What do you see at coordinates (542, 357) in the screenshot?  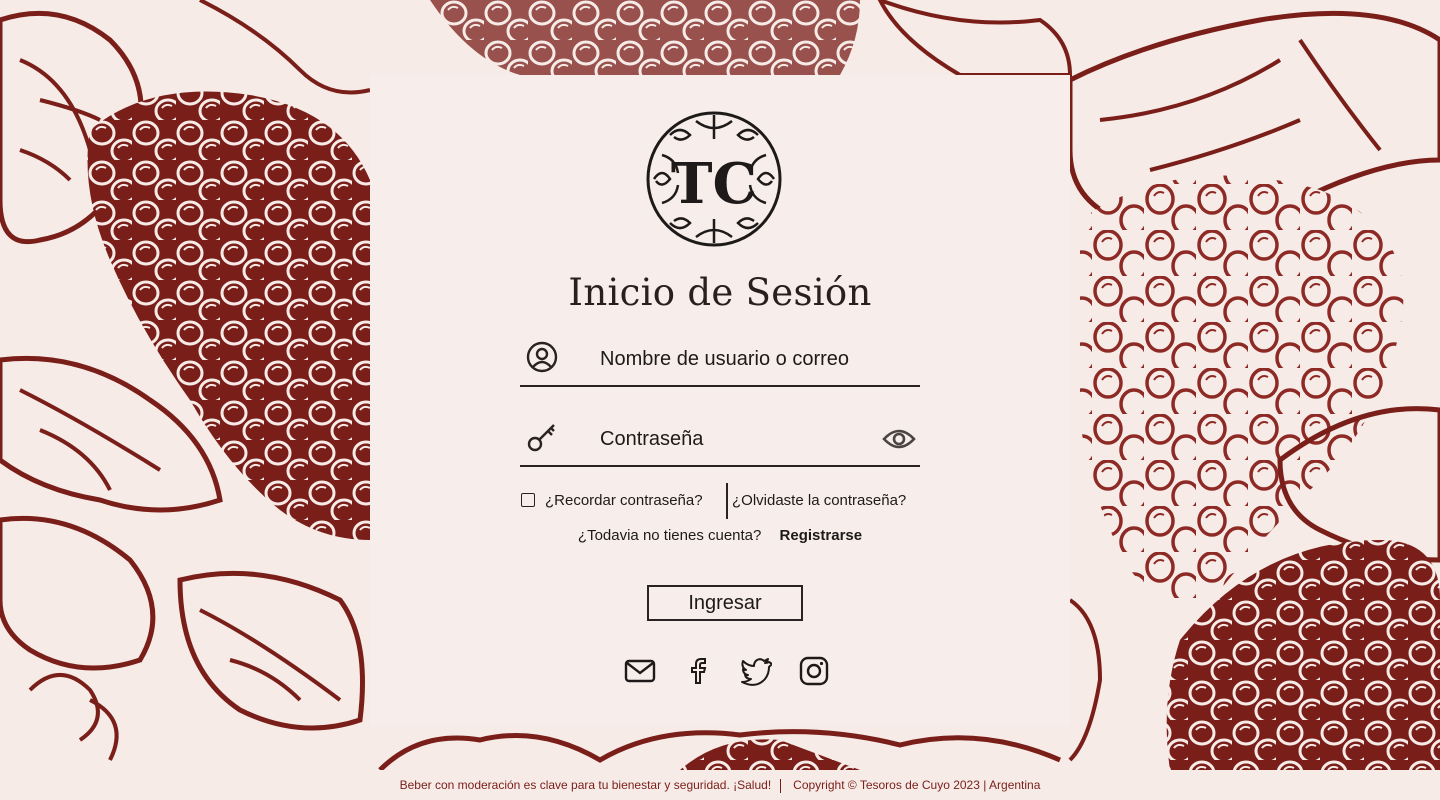 I see `user-circle-icon` at bounding box center [542, 357].